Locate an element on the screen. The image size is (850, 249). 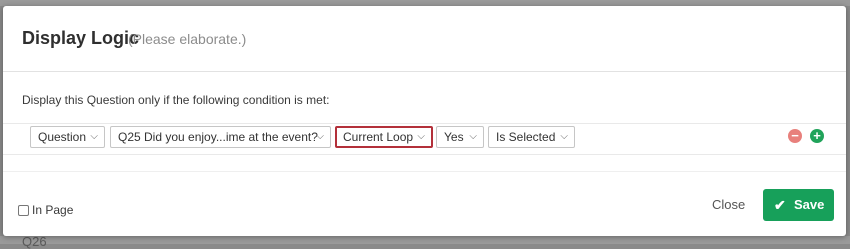
remove-condition-button: − is located at coordinates (795, 136).